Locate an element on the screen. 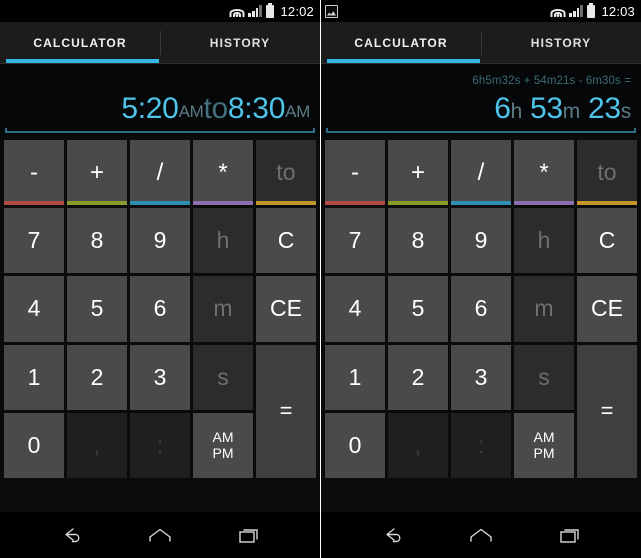 The height and width of the screenshot is (558, 641). key-label: : is located at coordinates (481, 444).